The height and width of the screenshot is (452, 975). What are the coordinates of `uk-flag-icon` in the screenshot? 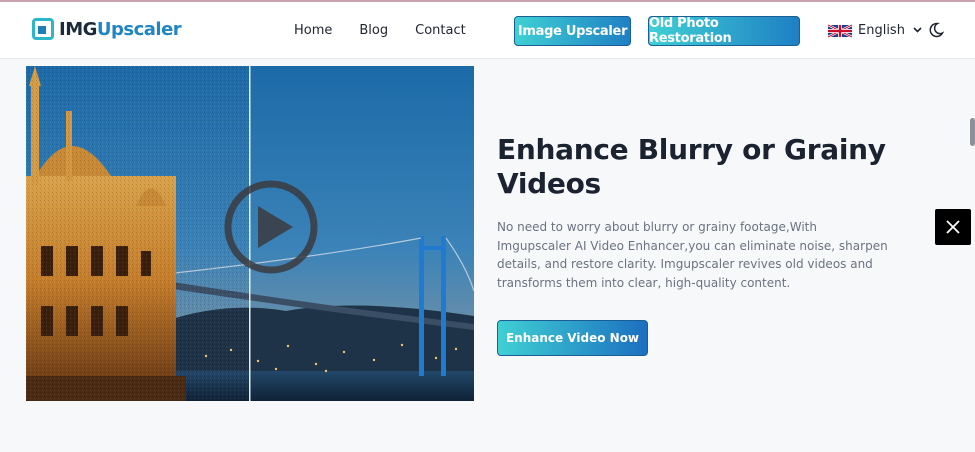 It's located at (840, 30).